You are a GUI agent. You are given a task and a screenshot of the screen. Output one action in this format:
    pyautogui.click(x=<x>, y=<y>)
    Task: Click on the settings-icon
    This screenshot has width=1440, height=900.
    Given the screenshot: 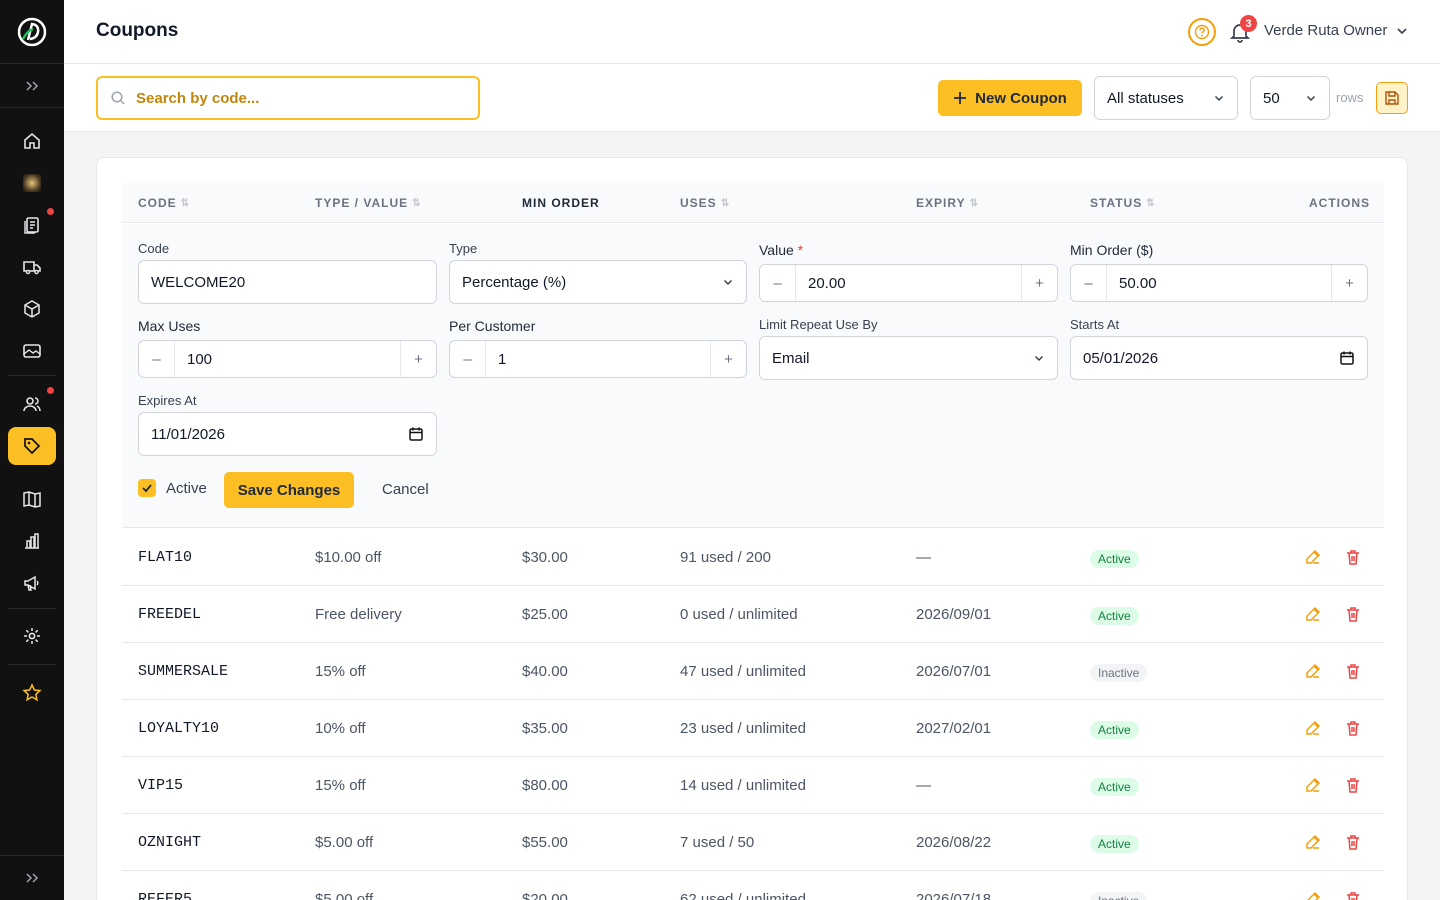 What is the action you would take?
    pyautogui.click(x=32, y=636)
    